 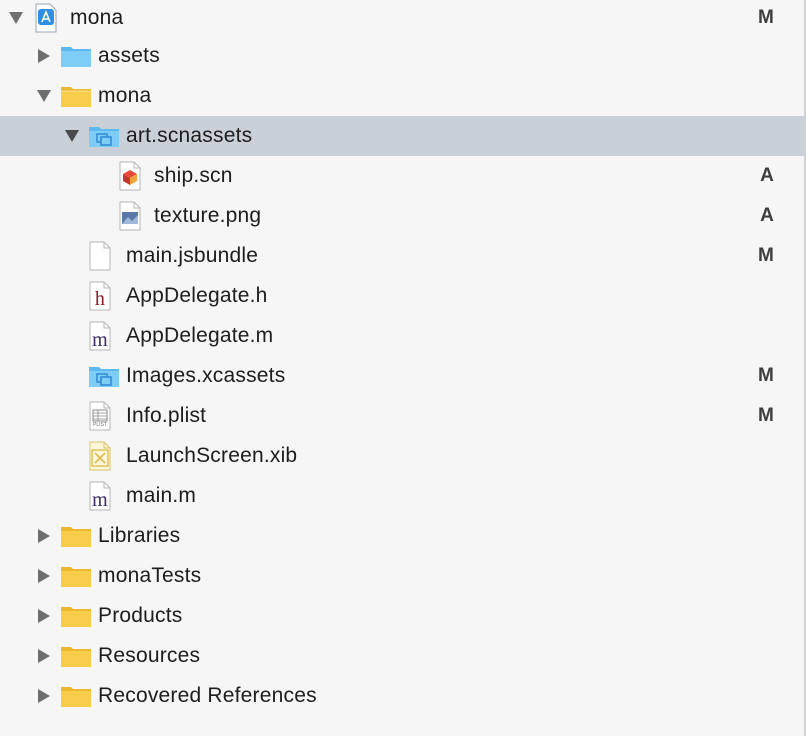 What do you see at coordinates (402, 536) in the screenshot?
I see `tree-row-libraries: Libraries` at bounding box center [402, 536].